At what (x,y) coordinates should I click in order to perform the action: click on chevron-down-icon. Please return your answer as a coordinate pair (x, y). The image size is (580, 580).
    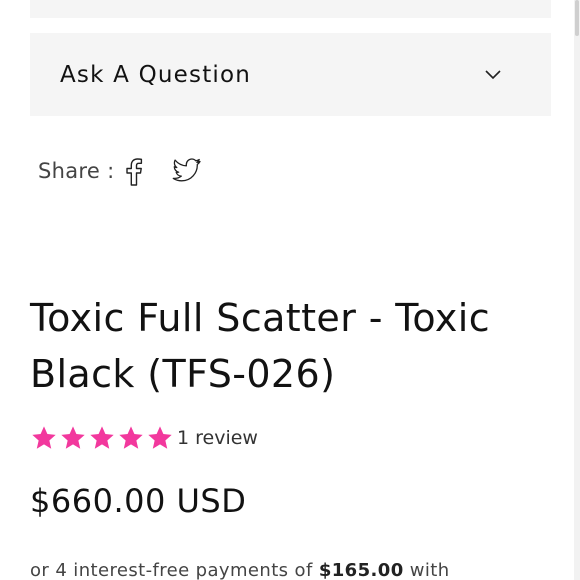
    Looking at the image, I should click on (493, 74).